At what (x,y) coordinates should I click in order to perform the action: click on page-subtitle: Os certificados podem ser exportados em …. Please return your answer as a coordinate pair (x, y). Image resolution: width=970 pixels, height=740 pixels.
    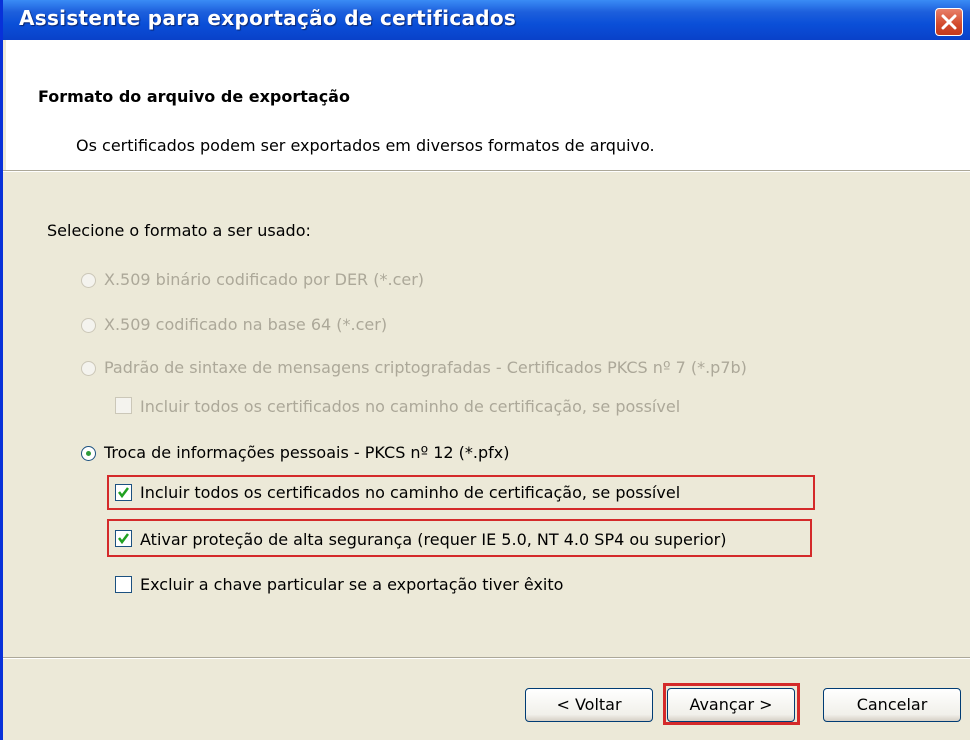
    Looking at the image, I should click on (365, 145).